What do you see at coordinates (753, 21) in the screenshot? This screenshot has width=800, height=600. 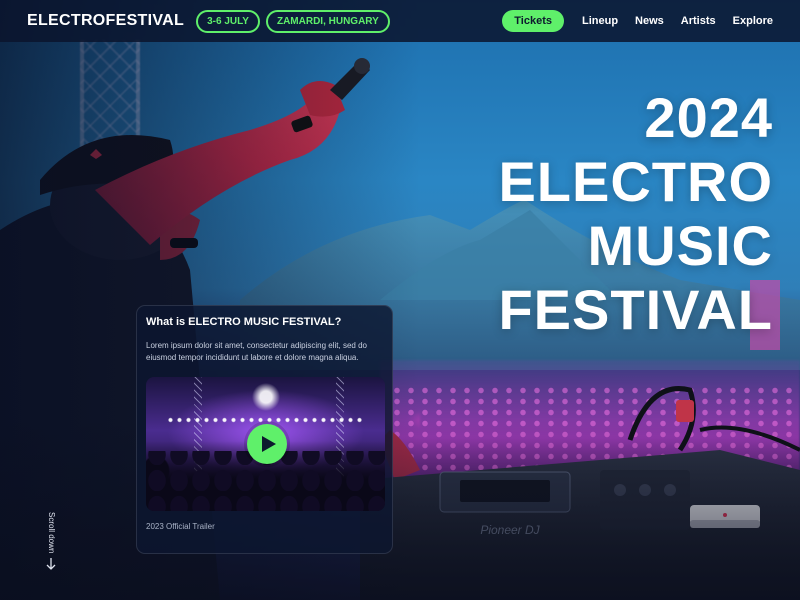 I see `nav-link-explore: Explore` at bounding box center [753, 21].